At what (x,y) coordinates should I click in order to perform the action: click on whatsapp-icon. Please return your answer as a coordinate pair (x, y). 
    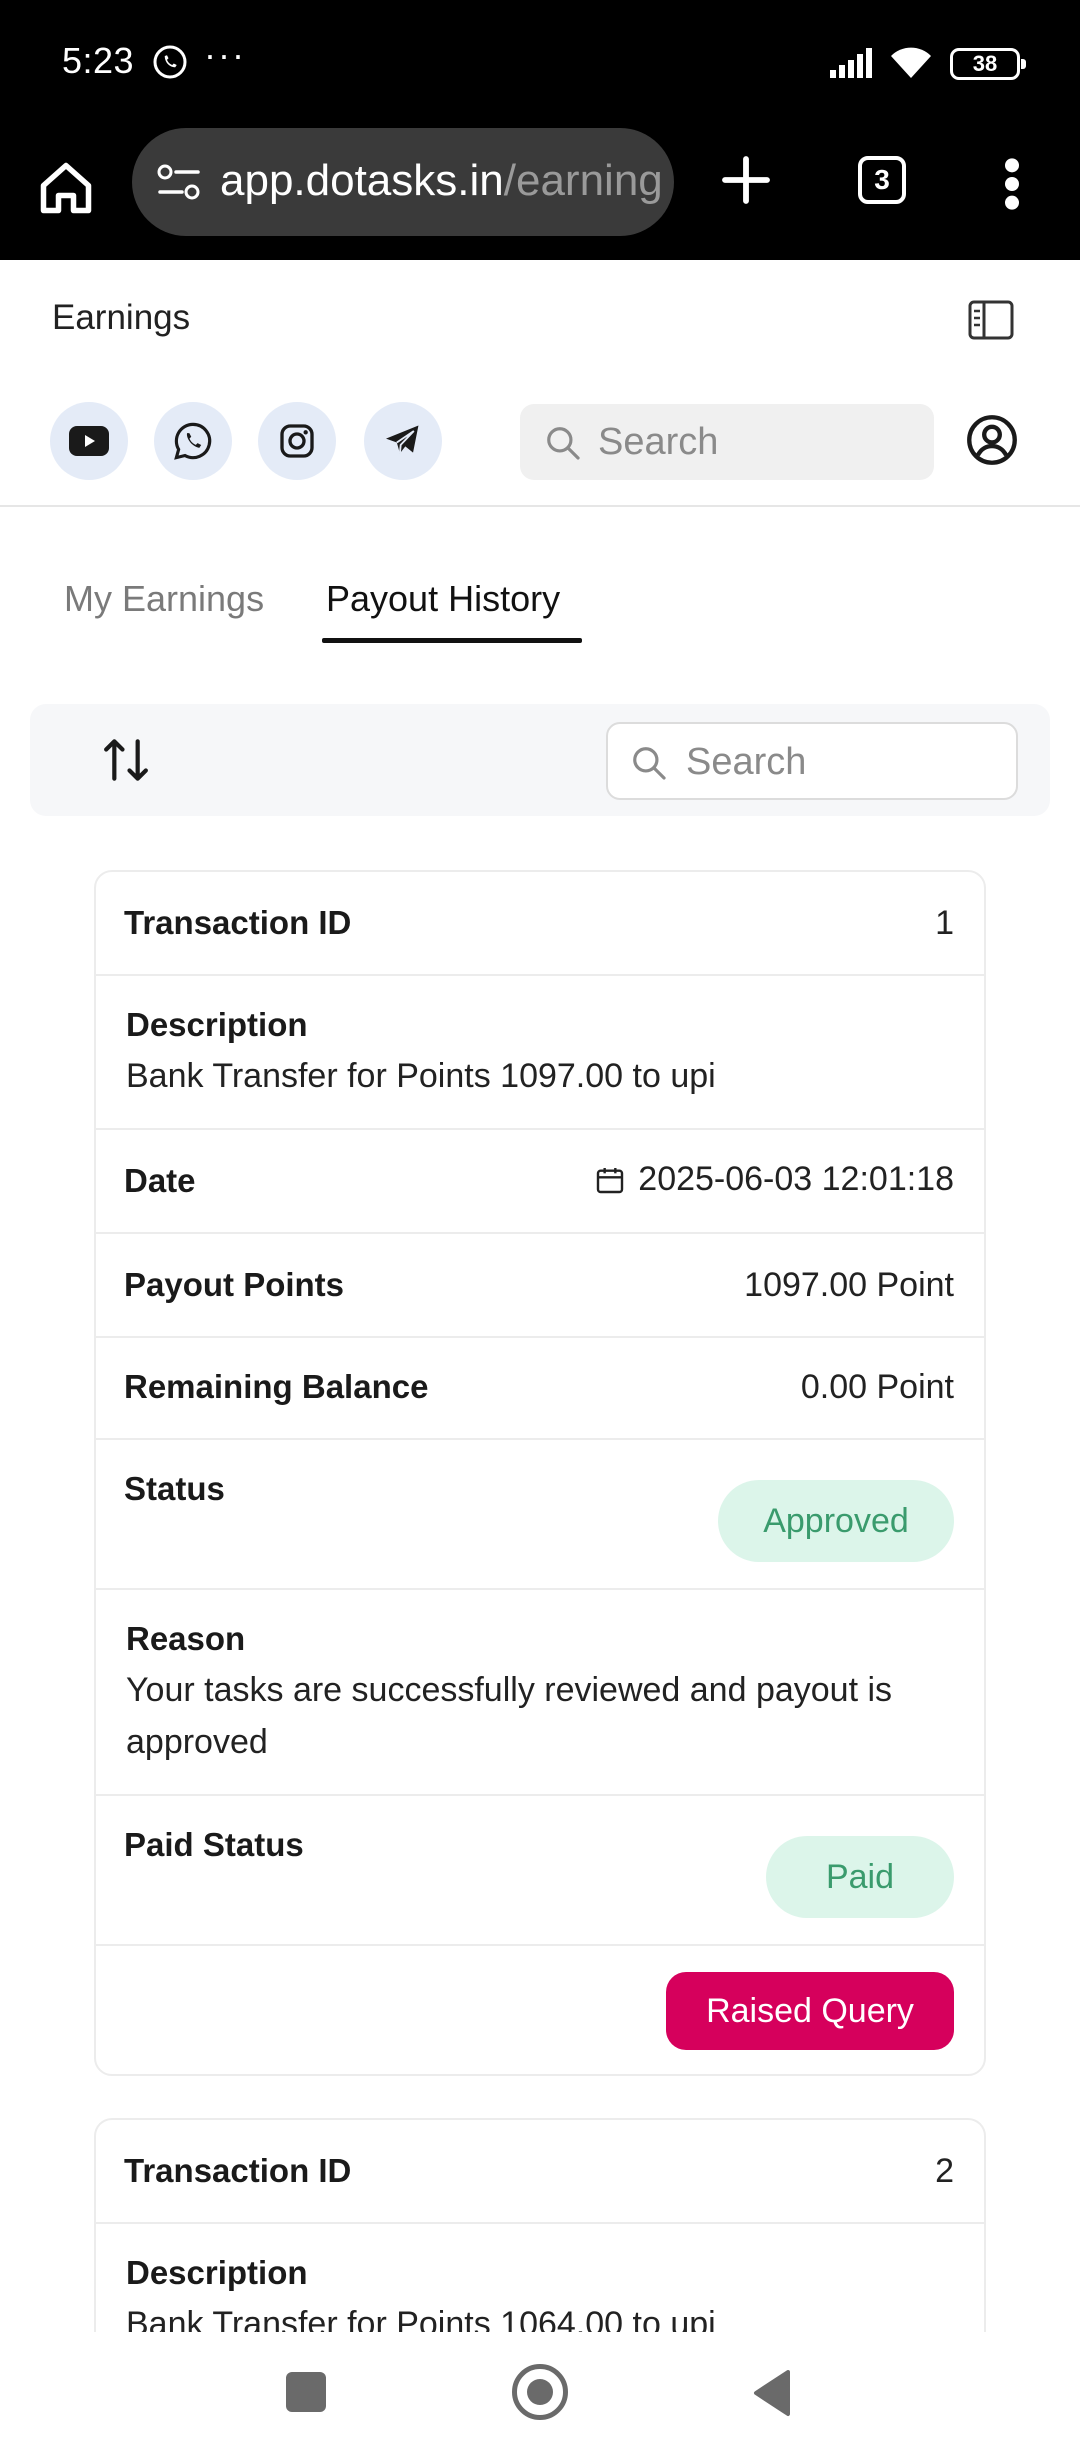
    Looking at the image, I should click on (193, 441).